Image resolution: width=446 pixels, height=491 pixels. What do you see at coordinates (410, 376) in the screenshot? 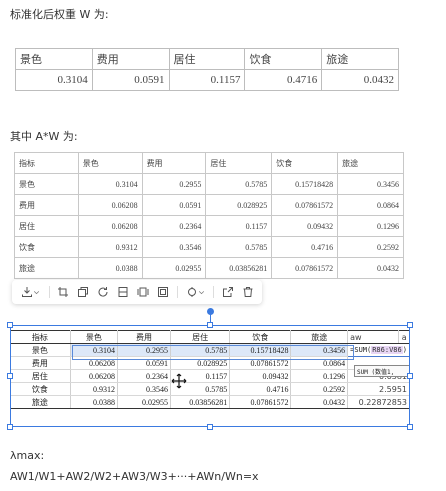
I see `resize-handle-e` at bounding box center [410, 376].